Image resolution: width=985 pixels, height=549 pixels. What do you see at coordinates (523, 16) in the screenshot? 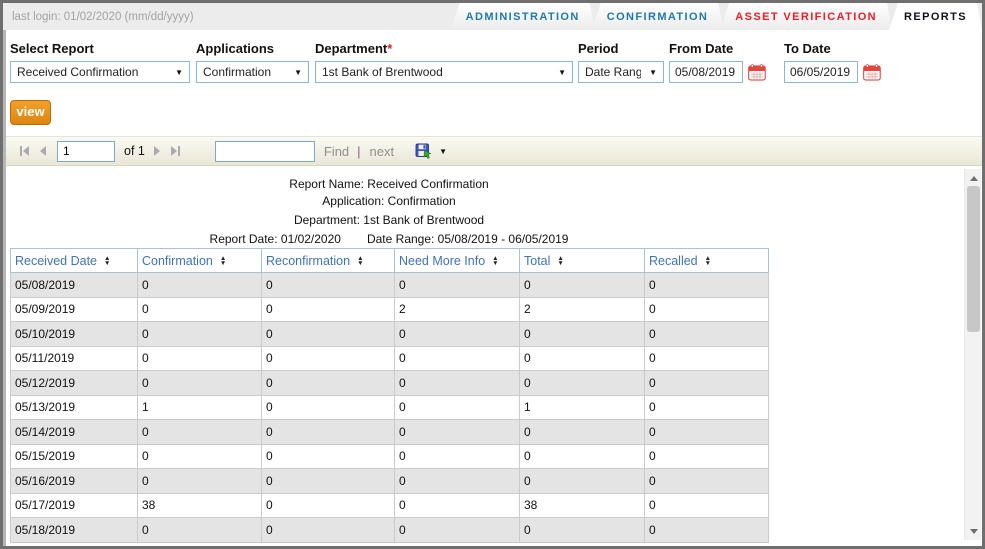
I see `tab-administration: ADMINISTRATION` at bounding box center [523, 16].